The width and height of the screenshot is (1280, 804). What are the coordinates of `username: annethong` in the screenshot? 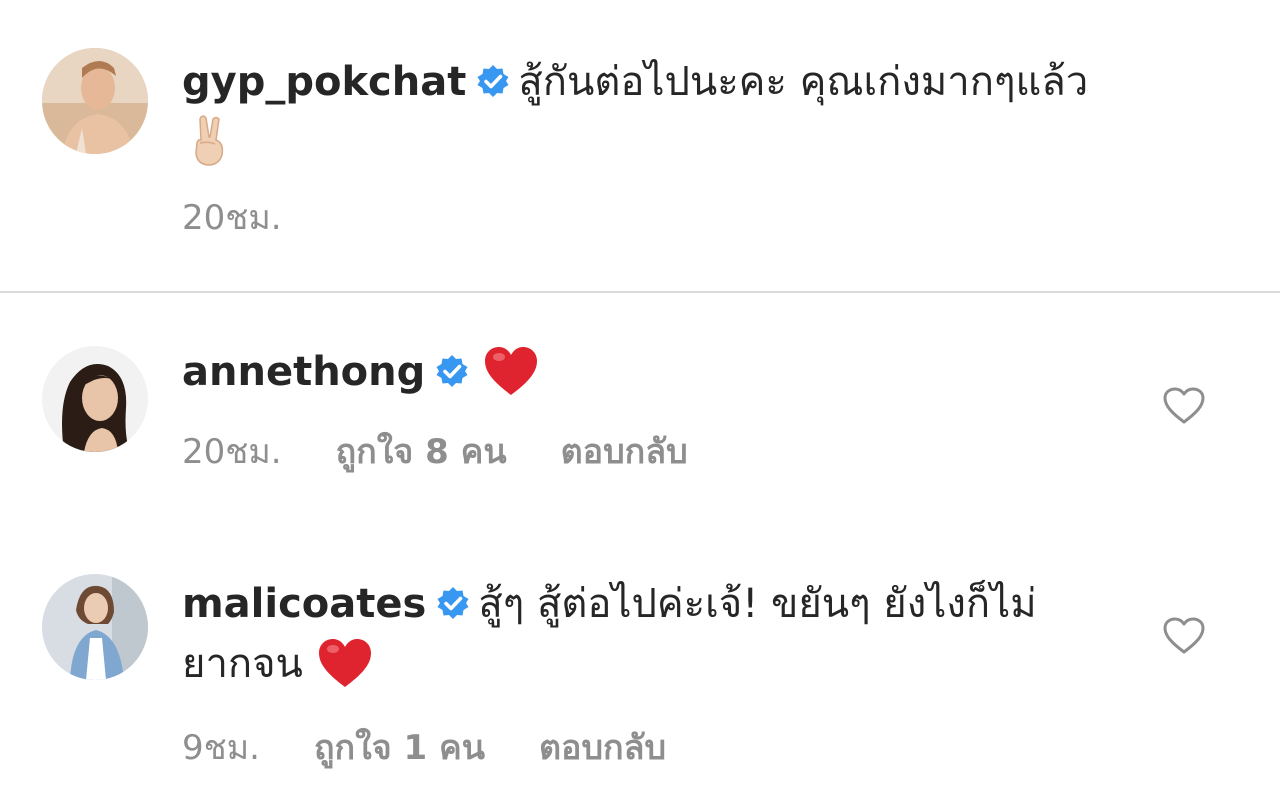 It's located at (303, 372).